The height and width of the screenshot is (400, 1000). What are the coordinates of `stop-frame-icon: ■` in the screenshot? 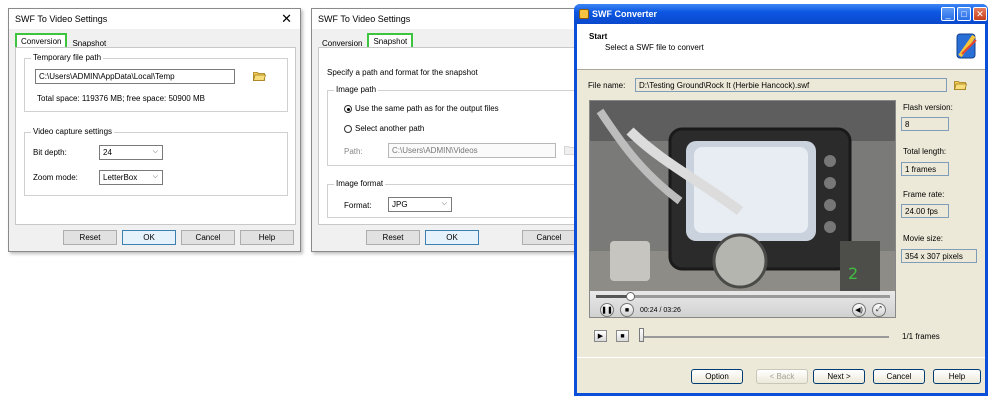 It's located at (622, 336).